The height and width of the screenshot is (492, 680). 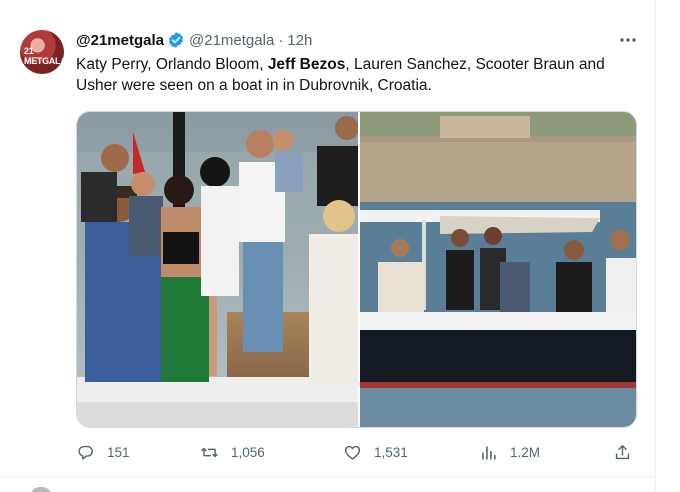 I want to click on more-icon, so click(x=628, y=40).